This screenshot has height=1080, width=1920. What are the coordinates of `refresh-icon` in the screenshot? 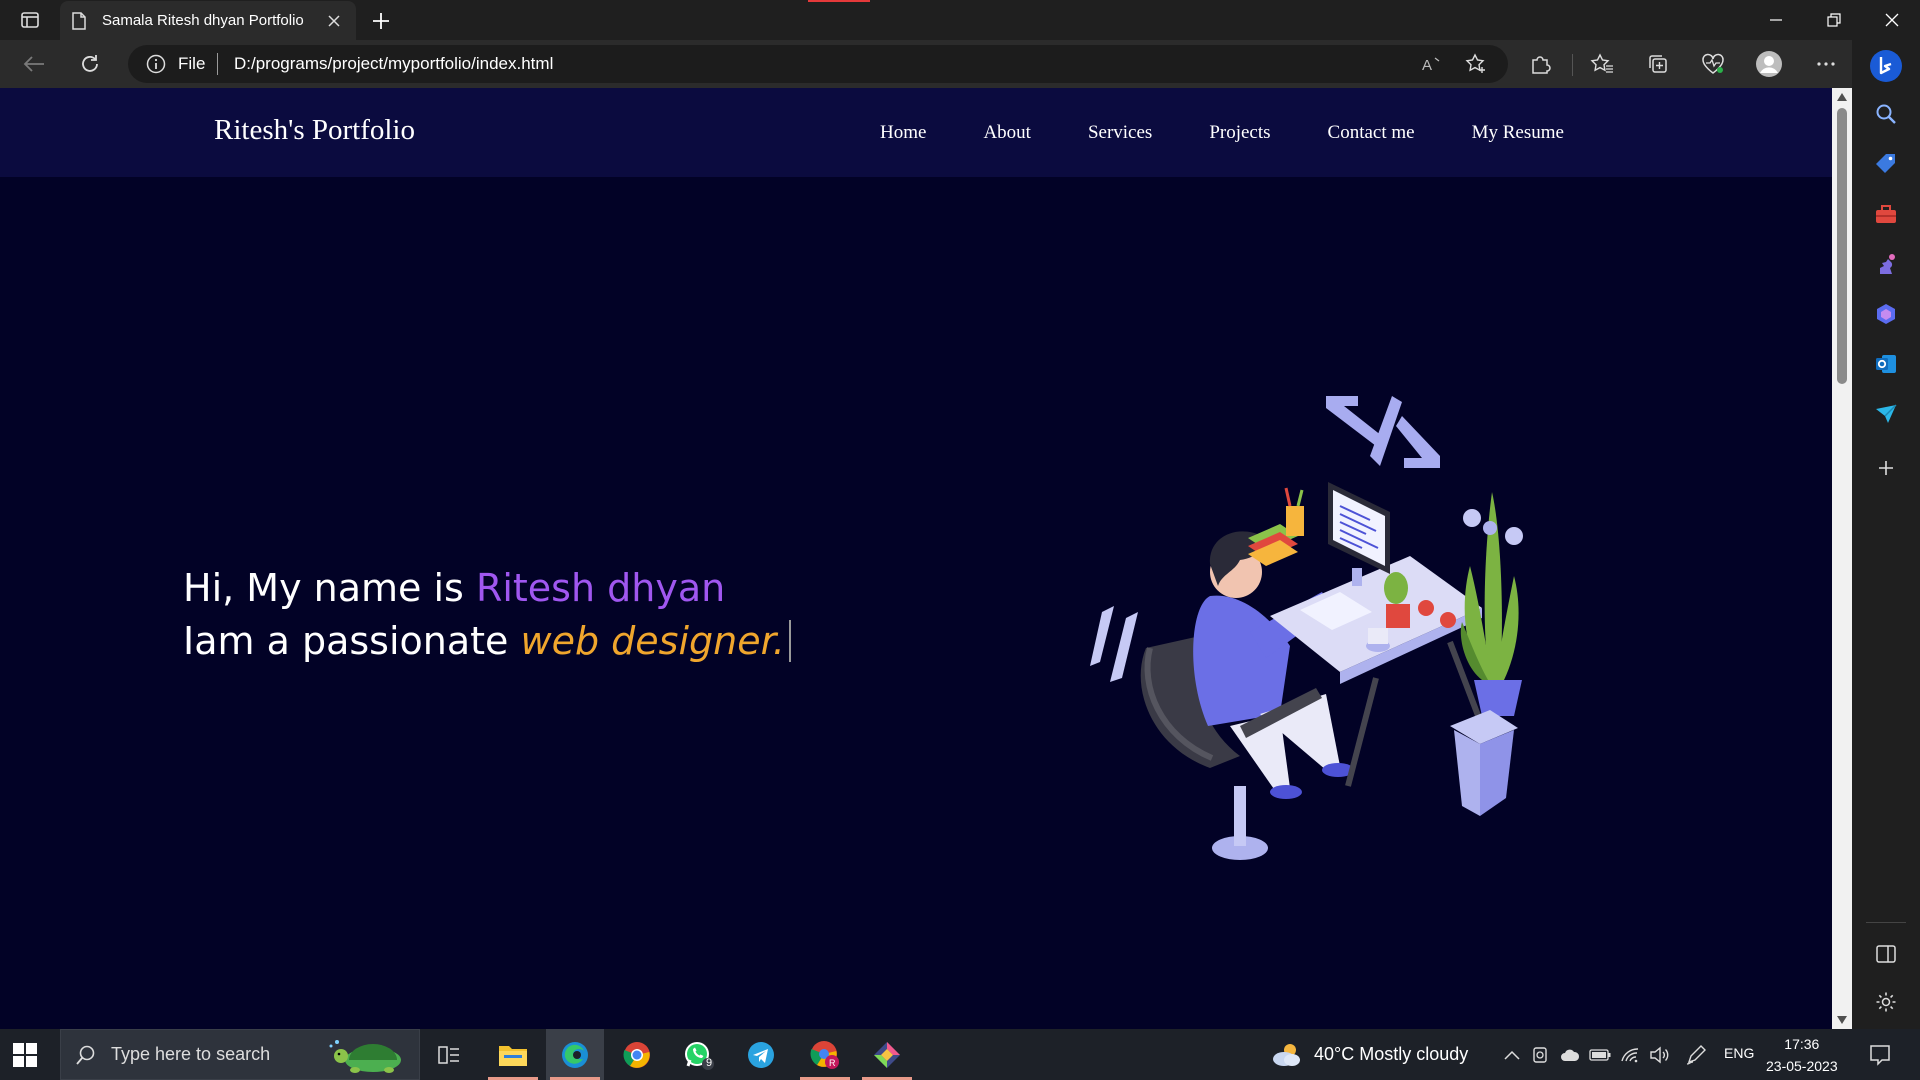 It's located at (90, 63).